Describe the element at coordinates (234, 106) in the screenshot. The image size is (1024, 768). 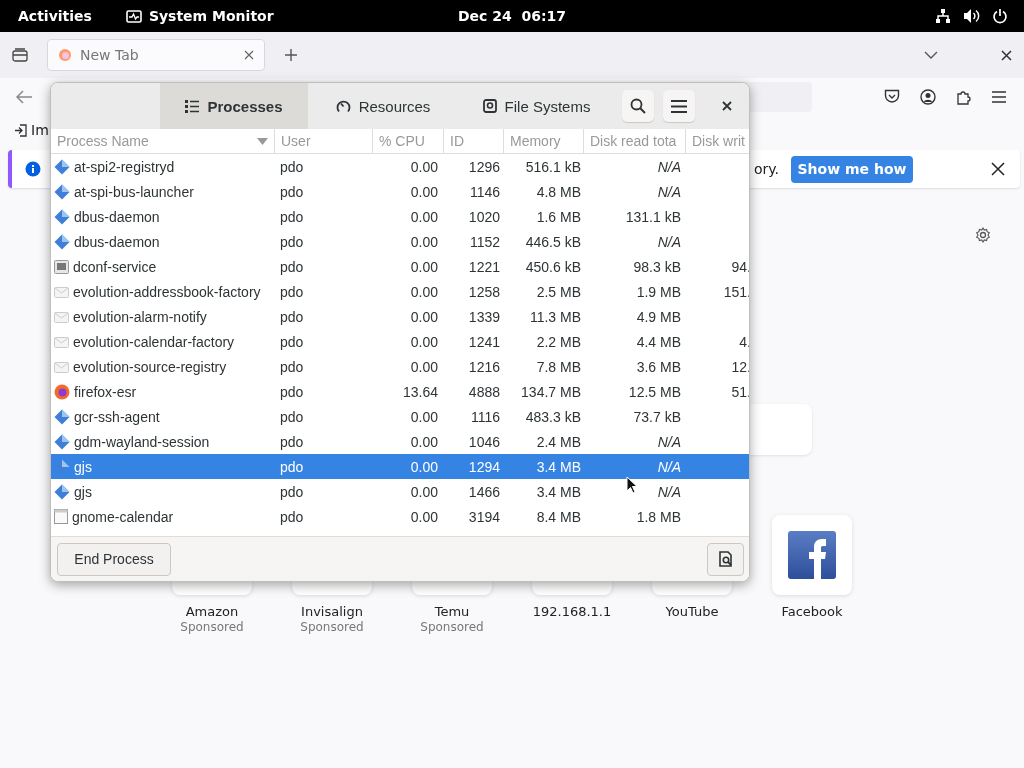
I see `view-tab: Processes` at that location.